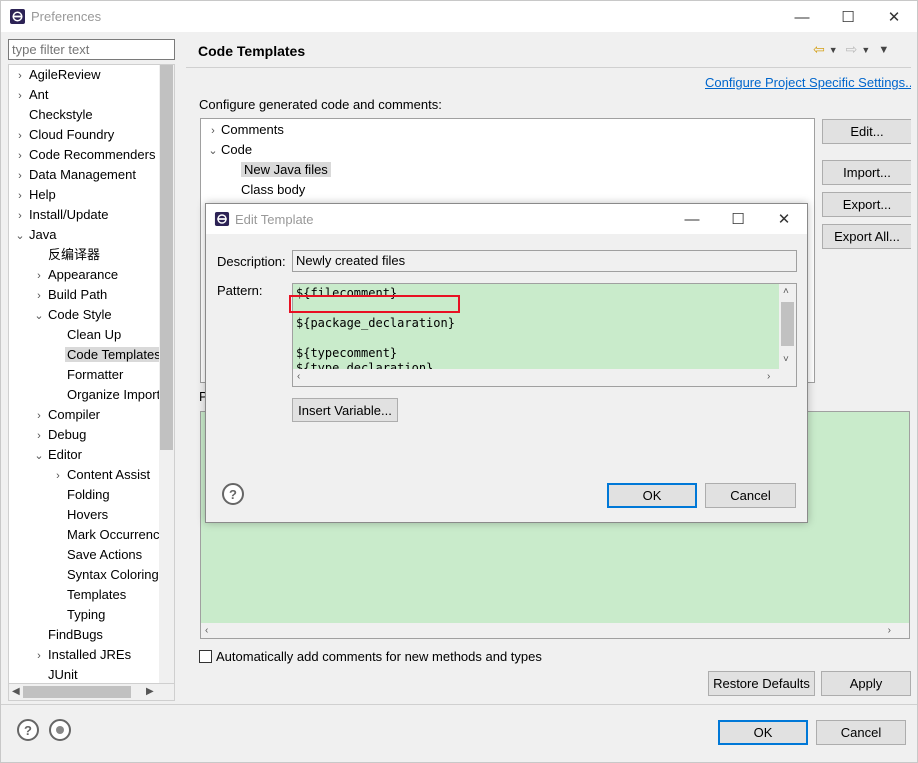  I want to click on tree-vertical-scrollbar, so click(166, 374).